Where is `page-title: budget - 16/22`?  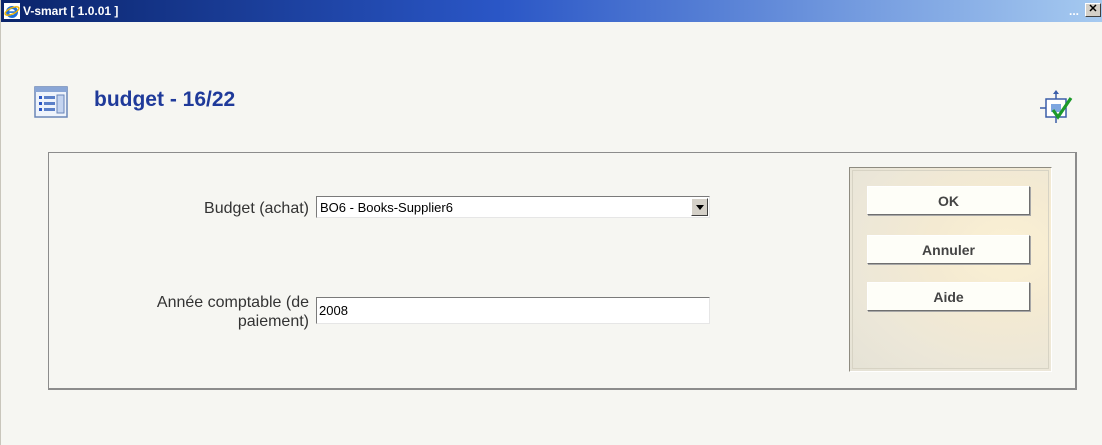
page-title: budget - 16/22 is located at coordinates (165, 99).